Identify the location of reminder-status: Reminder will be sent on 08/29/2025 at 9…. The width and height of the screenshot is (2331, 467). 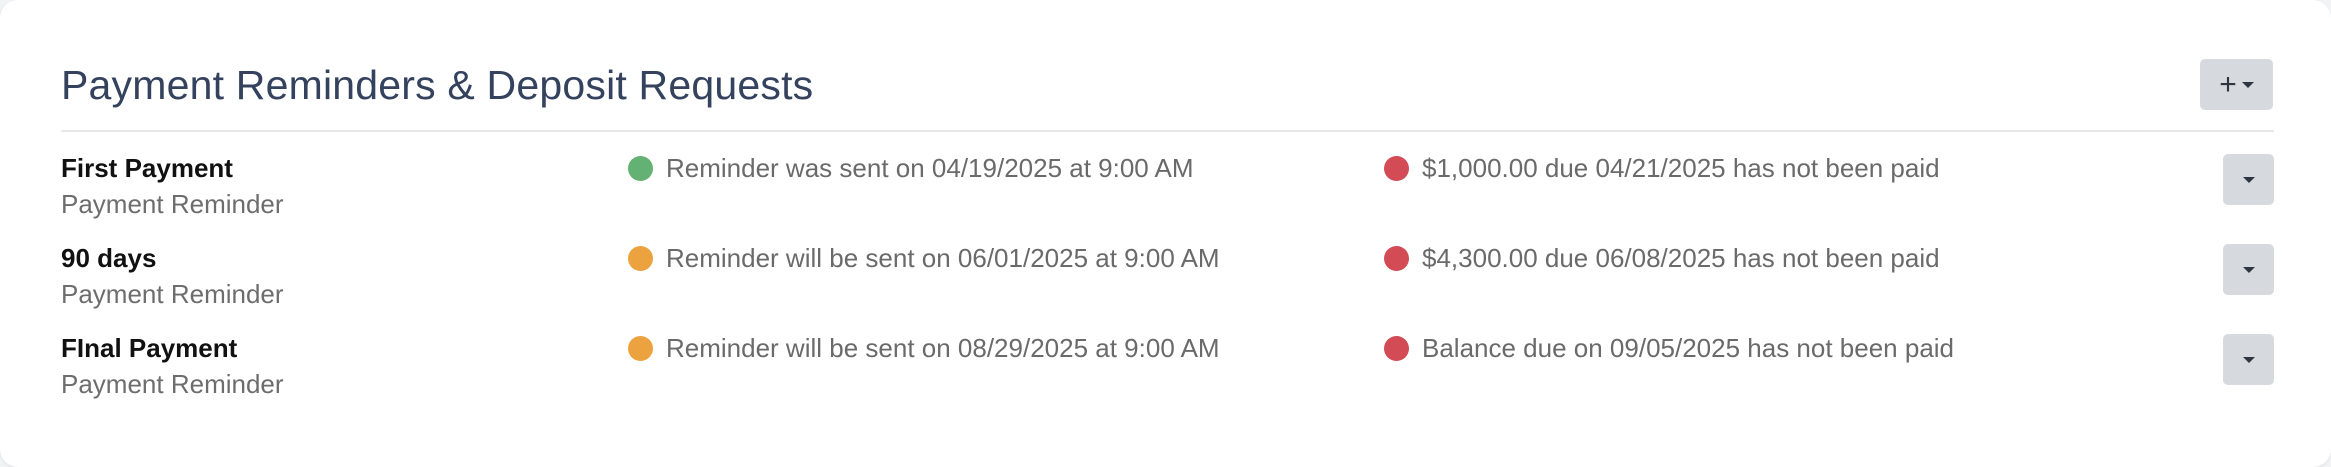
(924, 348).